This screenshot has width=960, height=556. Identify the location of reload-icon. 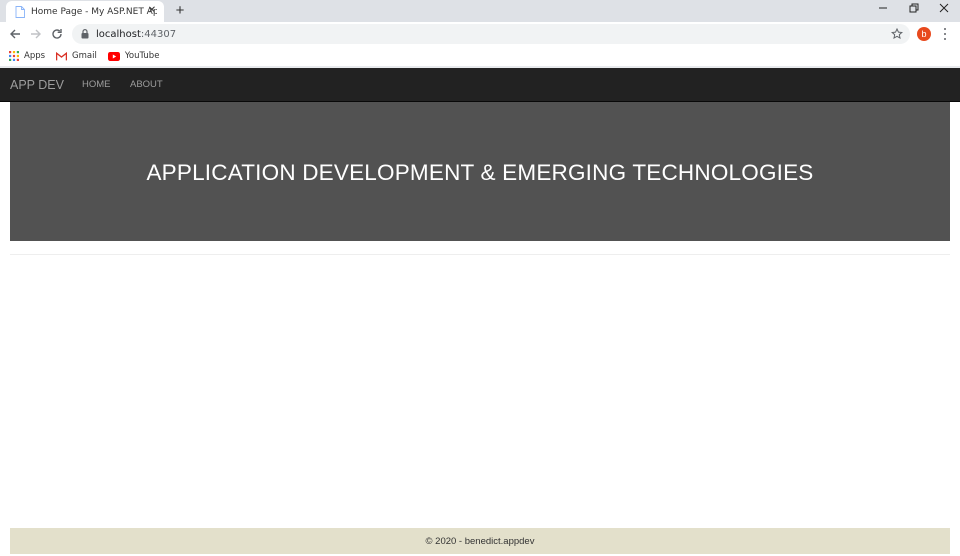
(57, 34).